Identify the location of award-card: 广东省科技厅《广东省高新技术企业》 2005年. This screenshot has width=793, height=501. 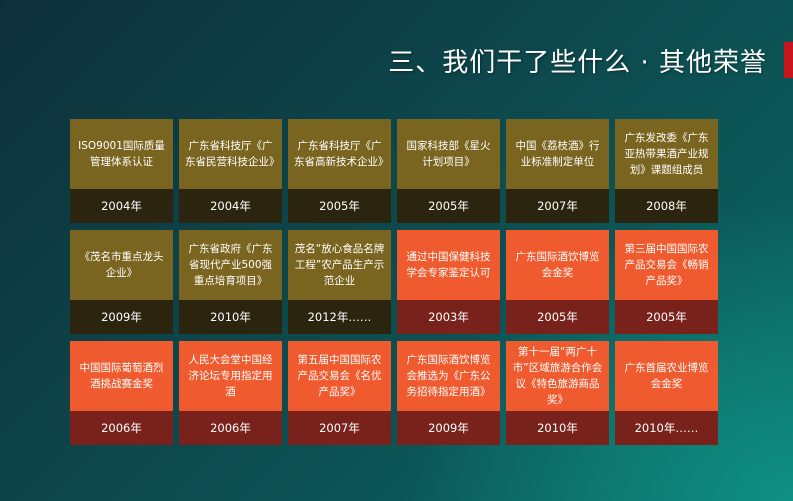
(339, 171).